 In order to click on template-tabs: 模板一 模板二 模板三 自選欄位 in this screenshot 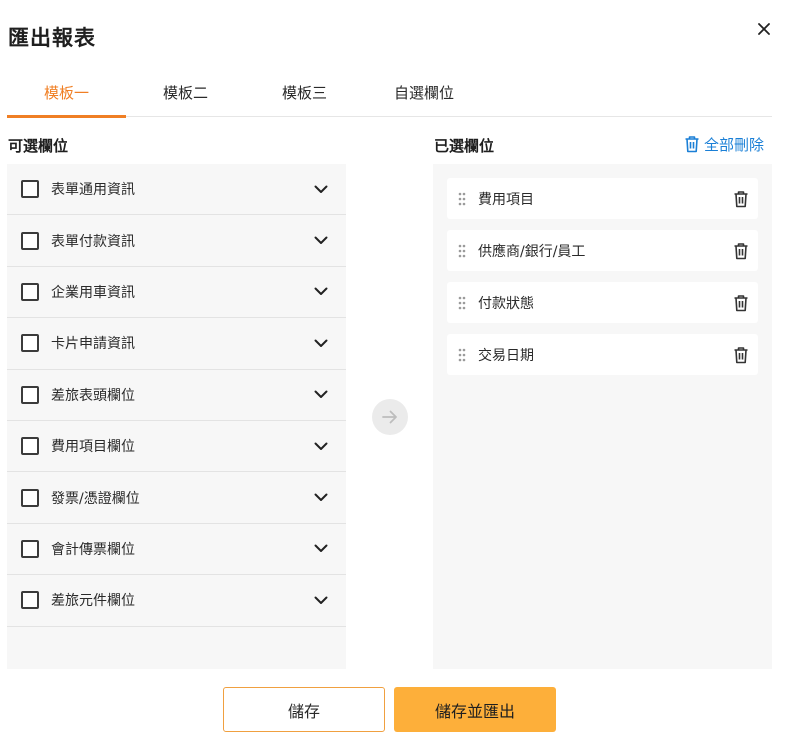, I will do `click(389, 93)`.